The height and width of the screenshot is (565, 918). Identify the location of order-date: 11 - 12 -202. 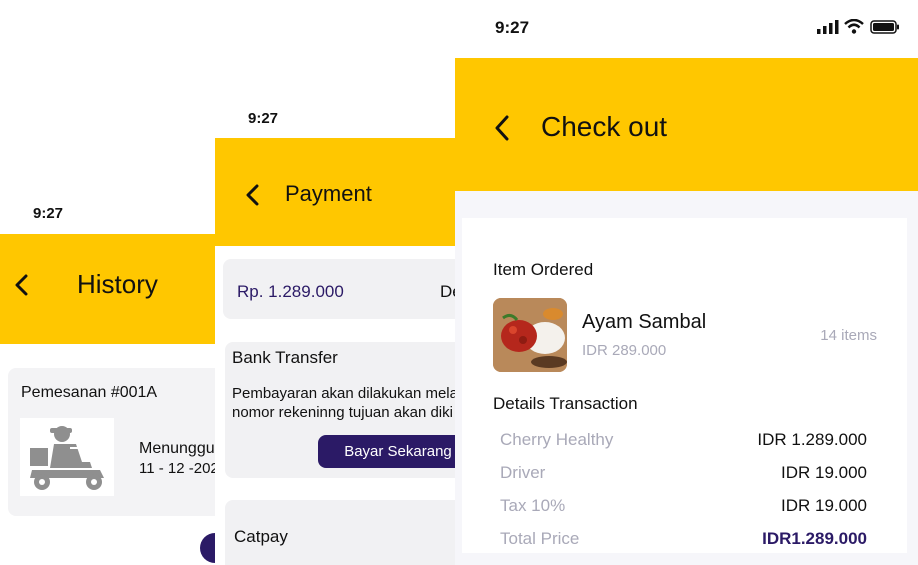
(179, 468).